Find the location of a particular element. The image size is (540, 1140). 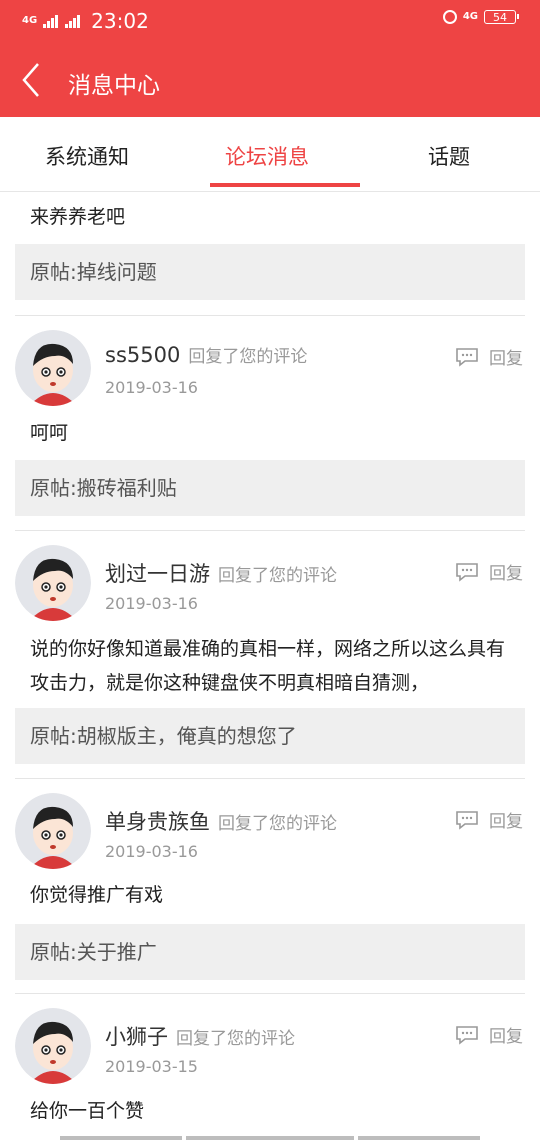

user-name: 小狮子 is located at coordinates (136, 1037).